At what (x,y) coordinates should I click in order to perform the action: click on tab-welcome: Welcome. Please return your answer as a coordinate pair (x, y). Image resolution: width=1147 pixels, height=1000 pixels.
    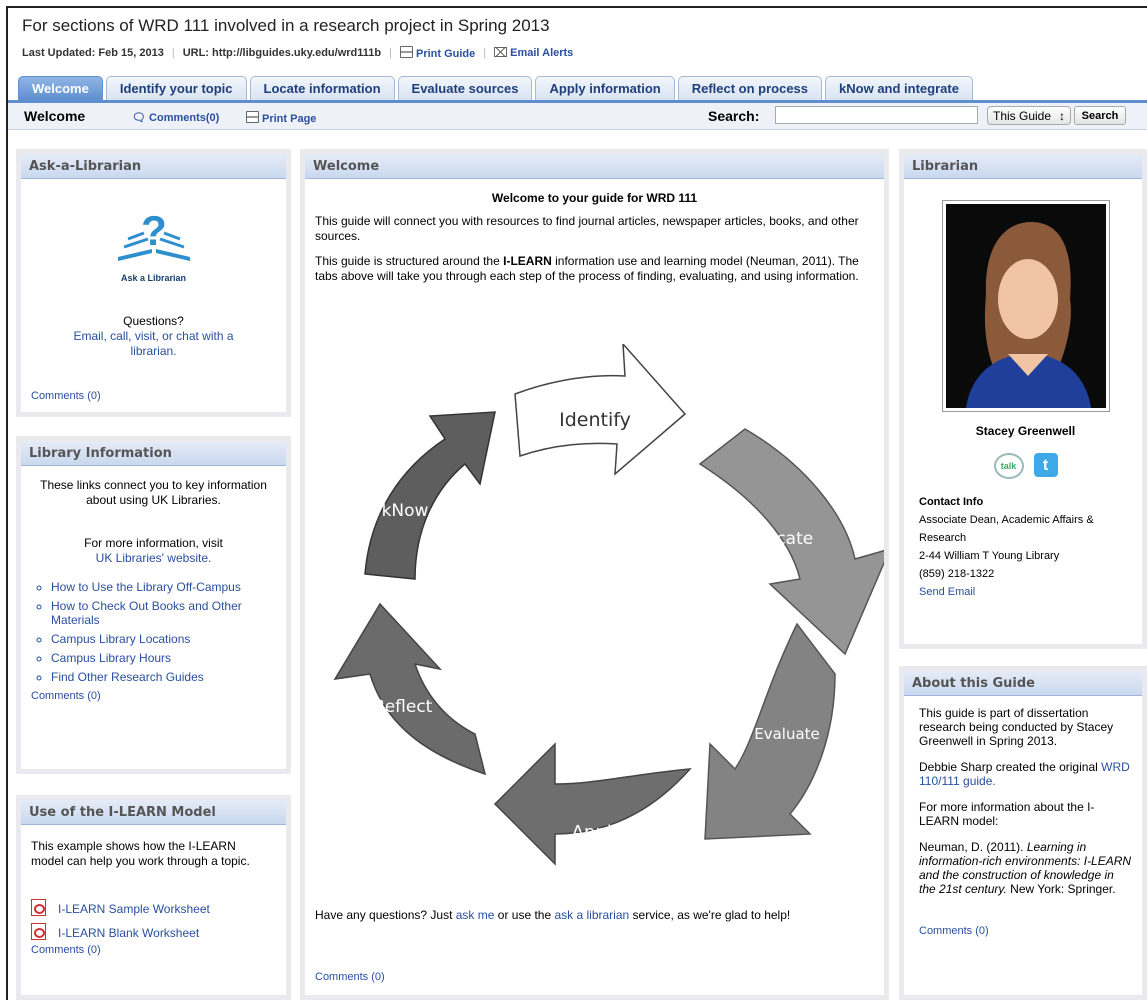
    Looking at the image, I should click on (60, 88).